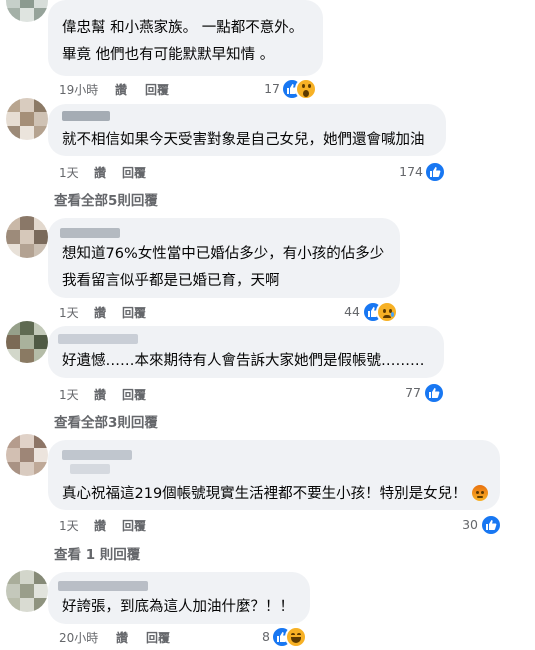 The height and width of the screenshot is (650, 535). I want to click on comment-text: 真心祝福這219個帳號現實生活裡都不要生小孩！特別是女兒！, so click(264, 494).